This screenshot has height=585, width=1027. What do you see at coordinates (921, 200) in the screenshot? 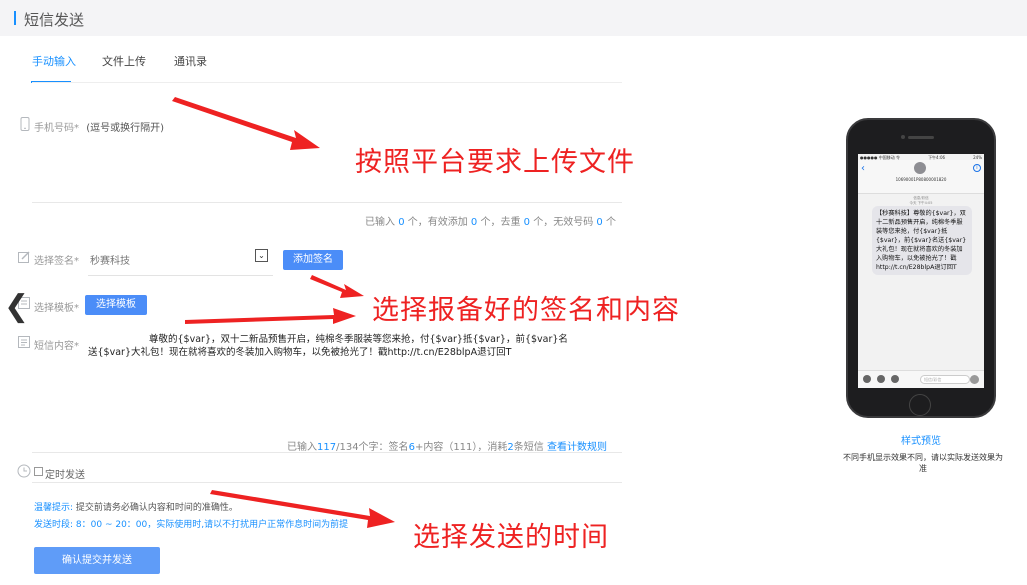
I see `message-date: 信息/彩信 今天 下午4:05` at bounding box center [921, 200].